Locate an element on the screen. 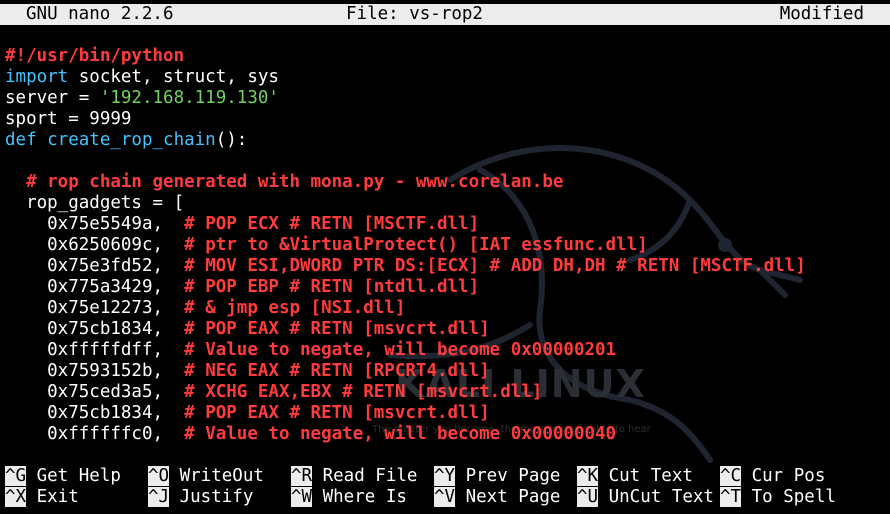 The image size is (890, 514). nano-title-bar: GNU nano 2.2.6 File: vs-rop2 Modified is located at coordinates (445, 14).